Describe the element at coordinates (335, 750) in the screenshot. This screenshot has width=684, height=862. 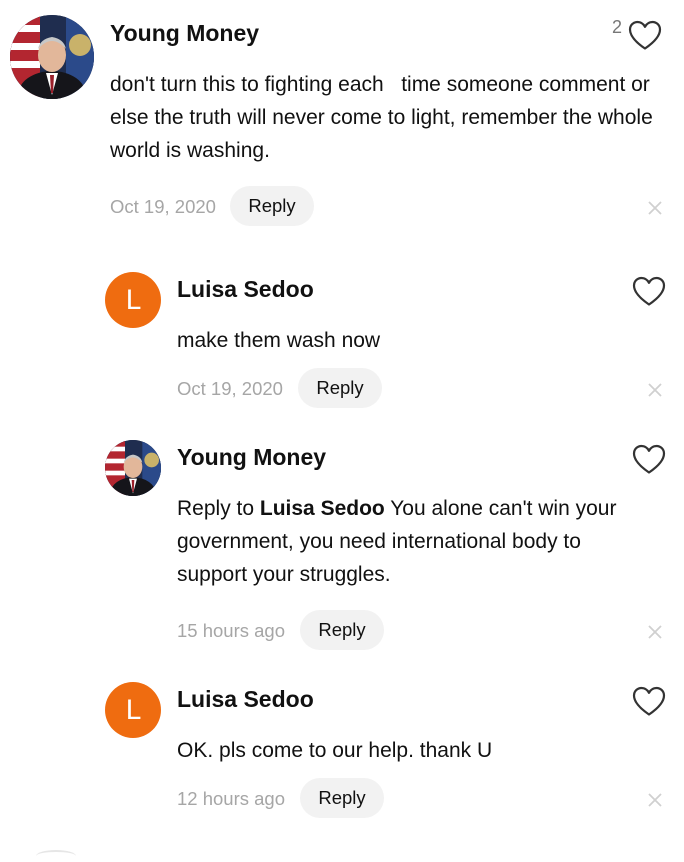
I see `comment-text: OK. pls come to our help. thank U` at that location.